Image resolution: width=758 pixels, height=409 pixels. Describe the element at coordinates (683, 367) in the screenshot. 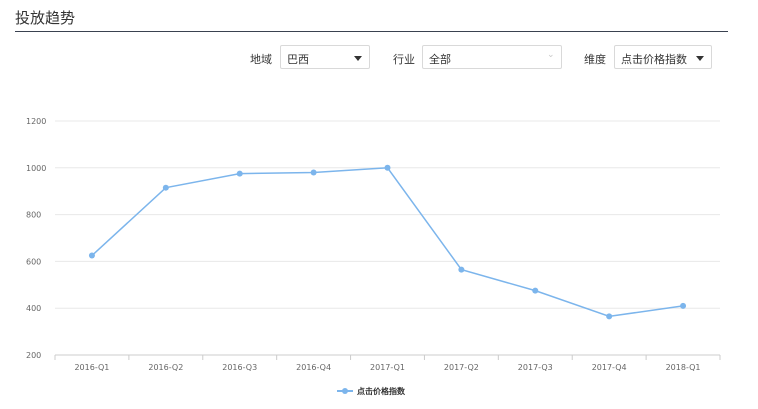

I see `x-tick-label: 2018-Q1` at that location.